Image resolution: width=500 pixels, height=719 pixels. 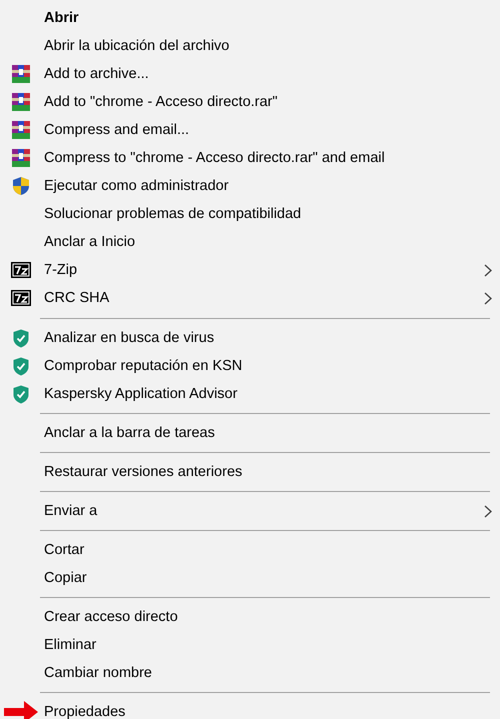 What do you see at coordinates (214, 158) in the screenshot?
I see `menu-item: Compress to "chrome - Acceso directo.rar" and email` at bounding box center [214, 158].